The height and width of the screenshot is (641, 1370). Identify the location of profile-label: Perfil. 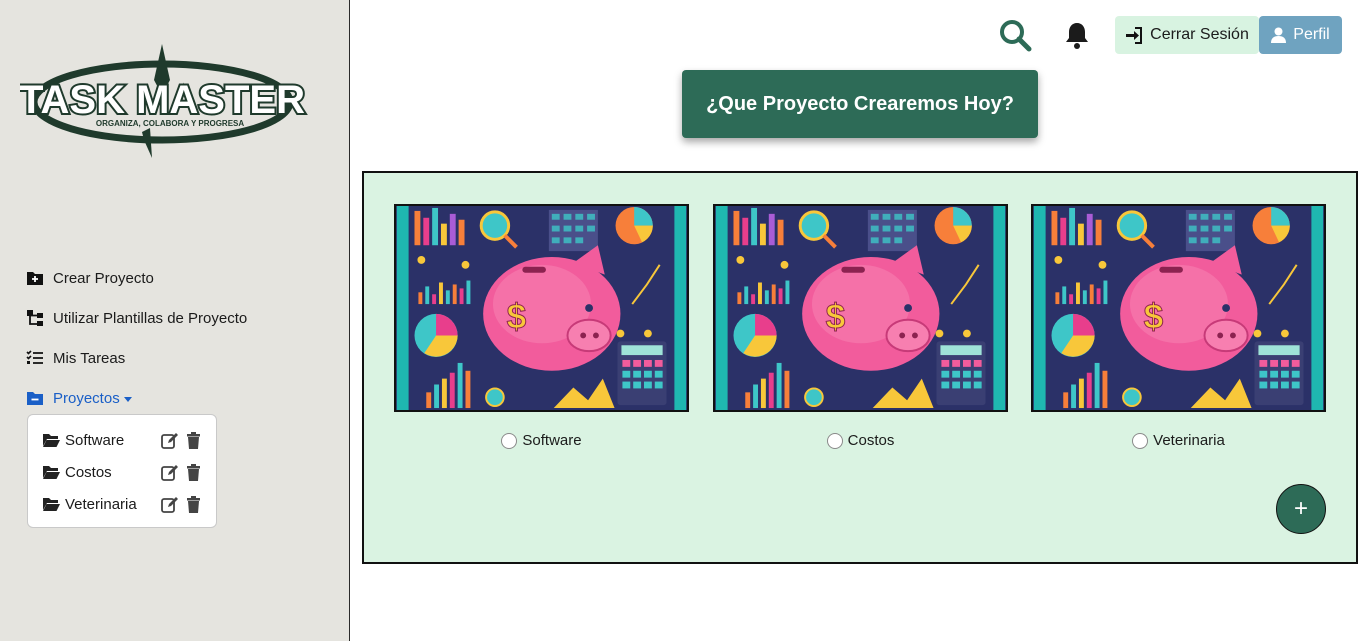
(1311, 34).